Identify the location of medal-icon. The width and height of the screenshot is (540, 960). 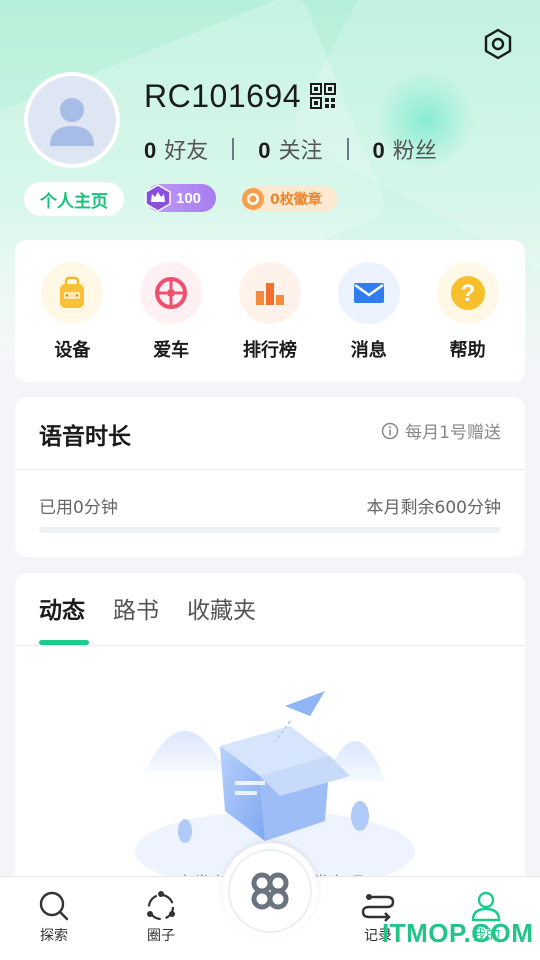
(253, 199).